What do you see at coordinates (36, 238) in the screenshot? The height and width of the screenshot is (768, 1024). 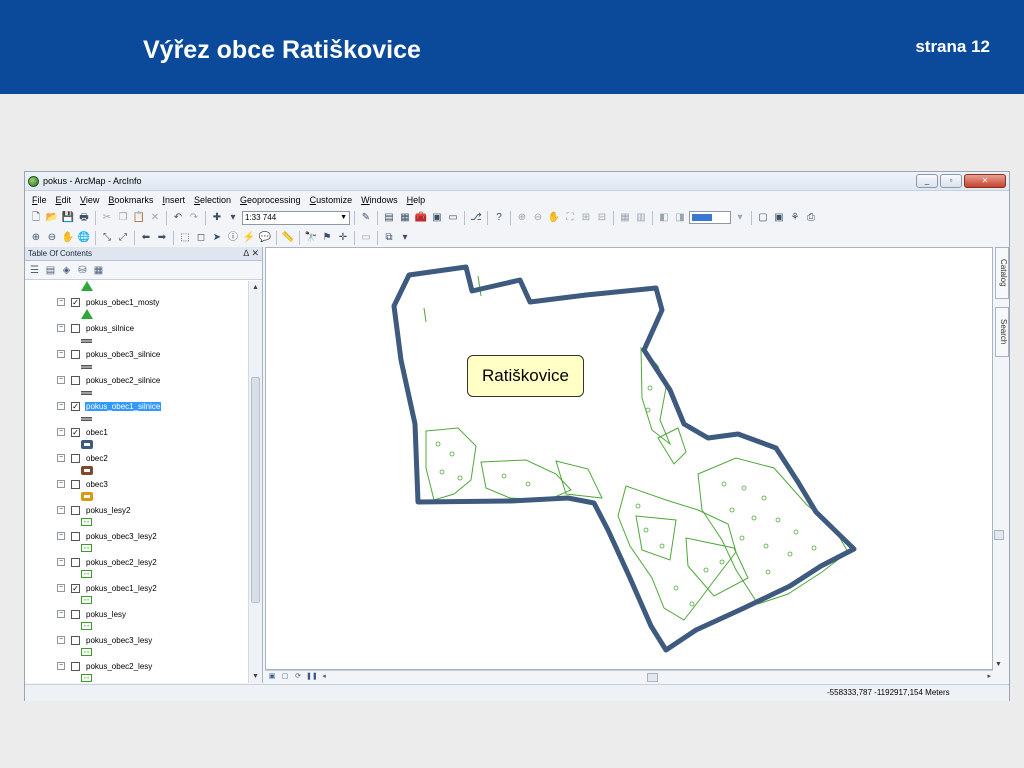 I see `zoom-in-icon: ⊕` at bounding box center [36, 238].